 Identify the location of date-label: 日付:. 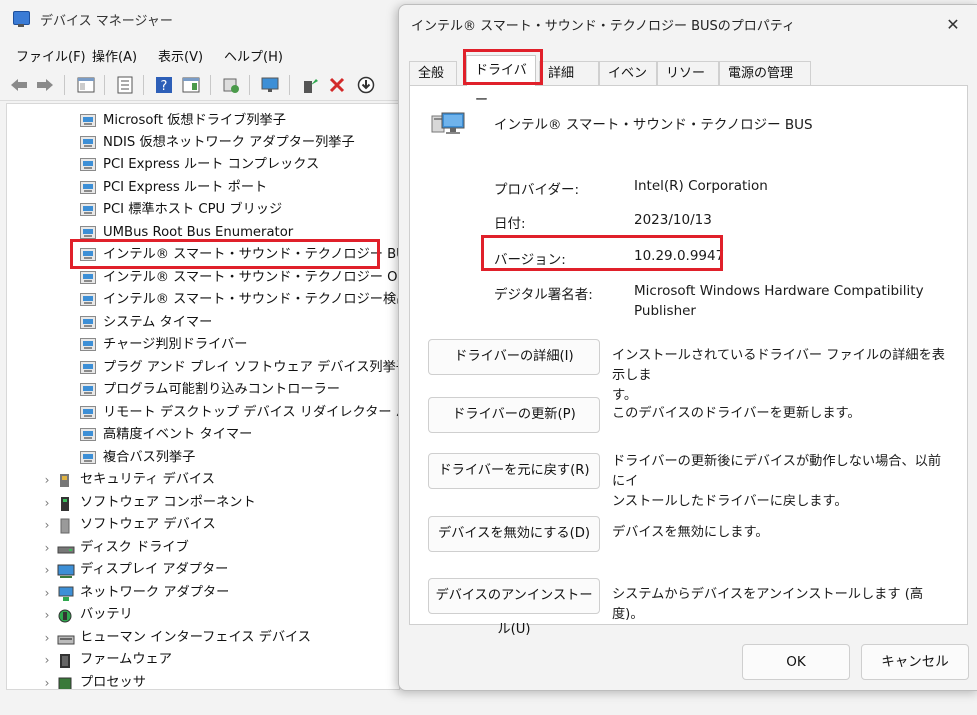
(510, 224).